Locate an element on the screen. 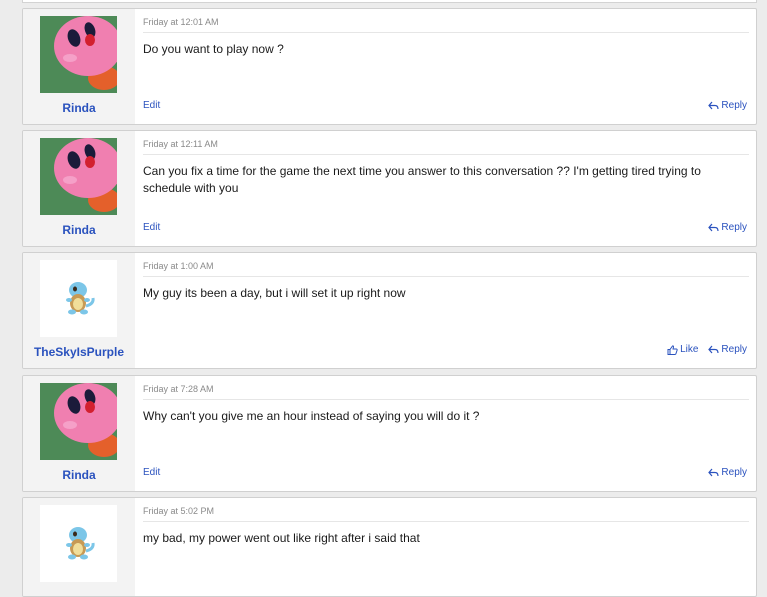 This screenshot has height=597, width=767. message-user-column: TheSkyIsPurple is located at coordinates (79, 310).